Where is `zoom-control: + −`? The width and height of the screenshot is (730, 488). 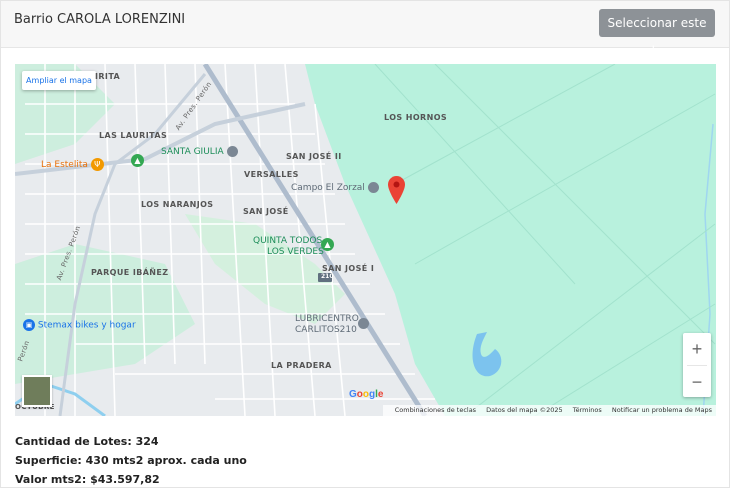 zoom-control: + − is located at coordinates (697, 365).